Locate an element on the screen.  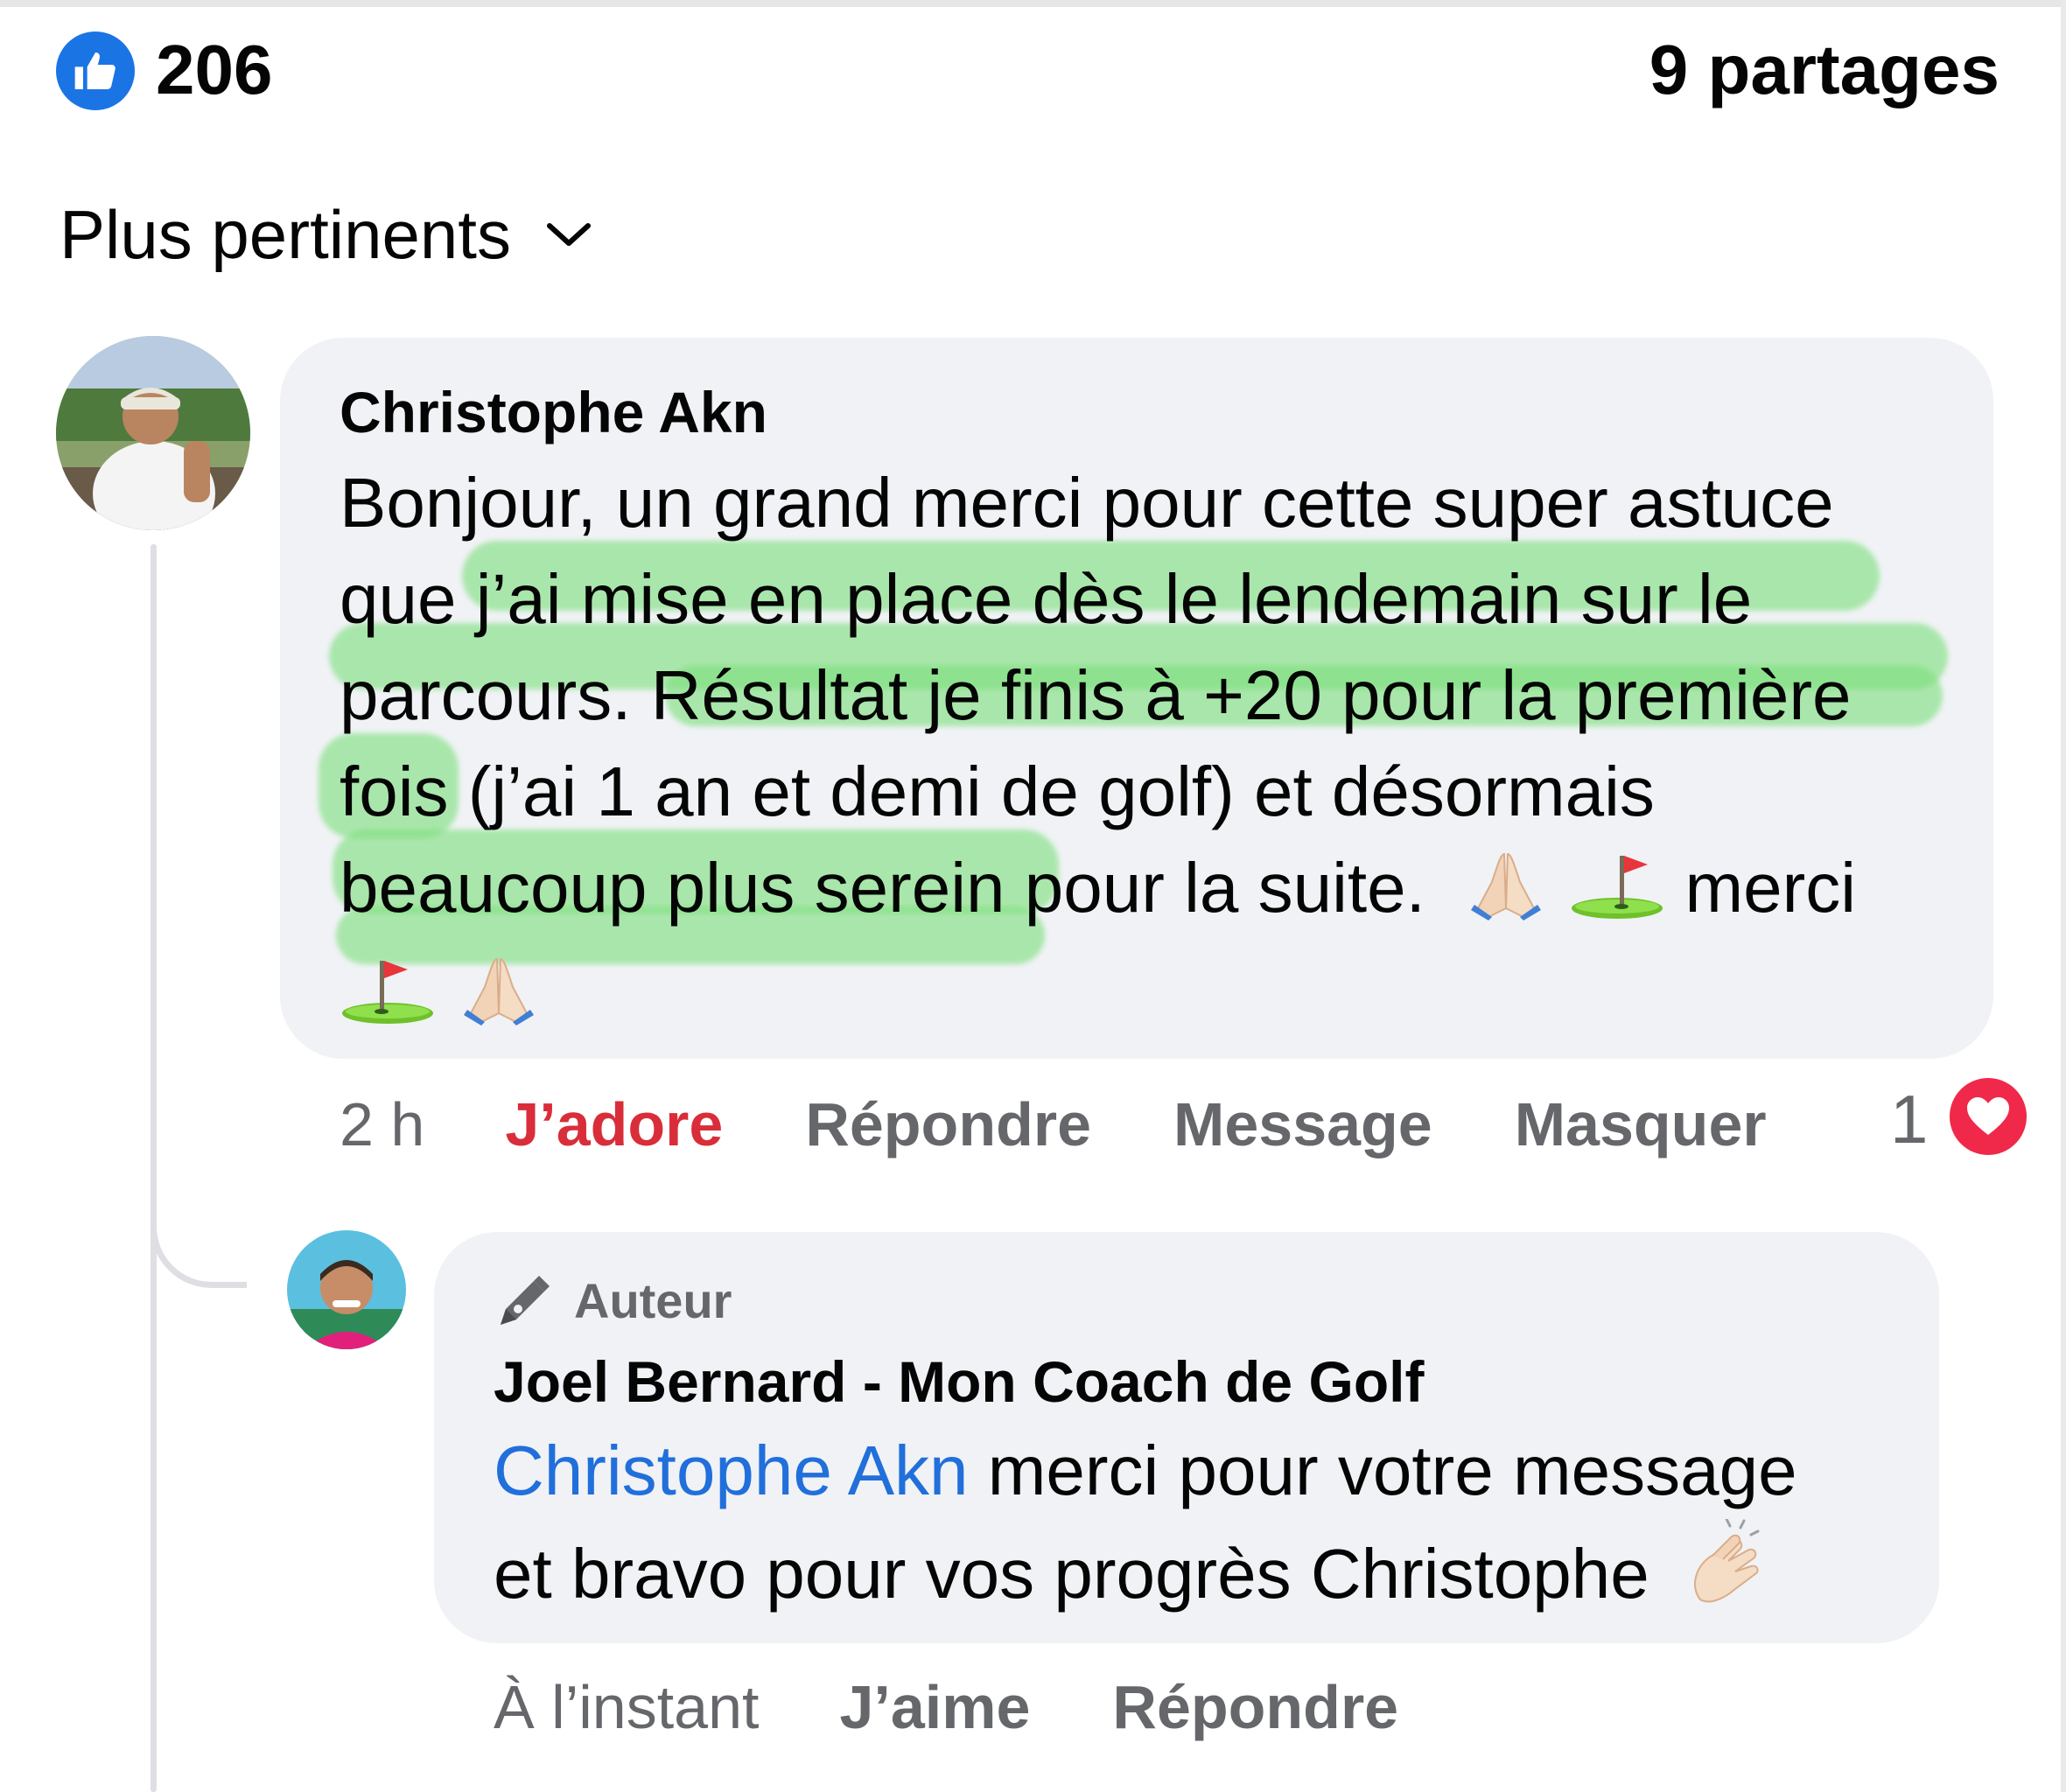
reply-line: et bravo pour vos progrès Christophe is located at coordinates (1211, 1574).